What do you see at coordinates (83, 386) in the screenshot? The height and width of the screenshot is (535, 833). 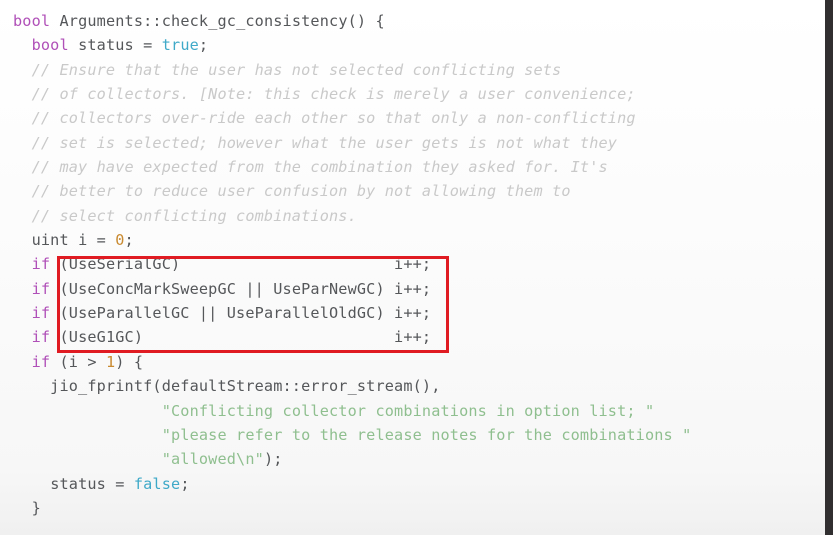 I see `code-token: jio_fprintf` at bounding box center [83, 386].